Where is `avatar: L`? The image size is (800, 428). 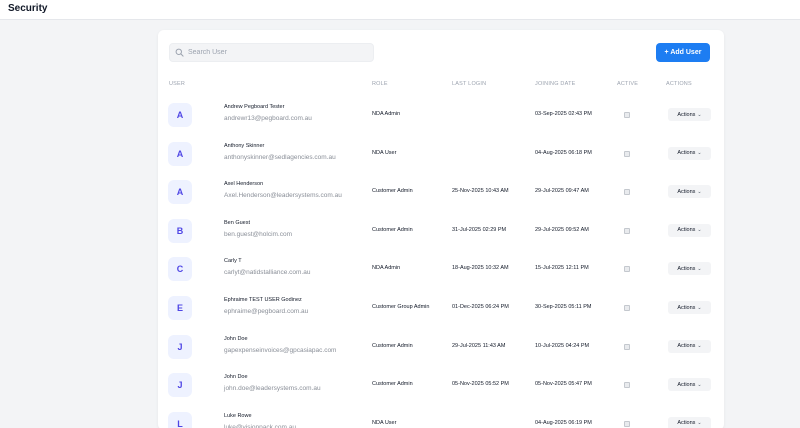
avatar: L is located at coordinates (180, 419).